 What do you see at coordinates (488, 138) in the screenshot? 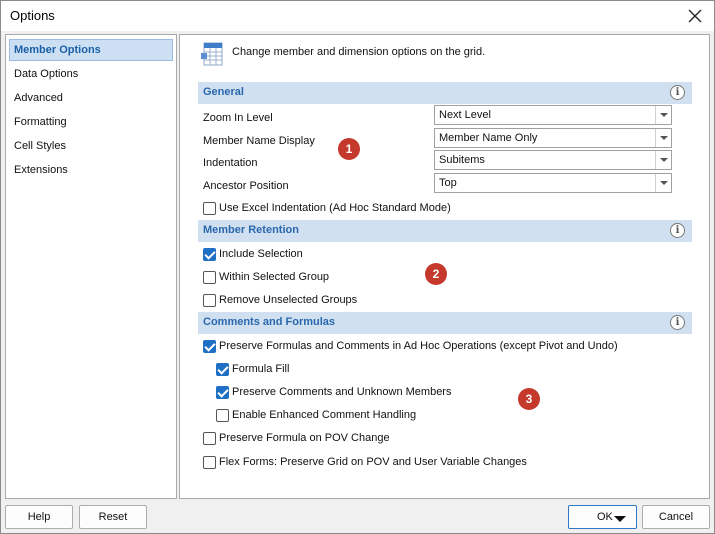
I see `selected-value: Member Name Only` at bounding box center [488, 138].